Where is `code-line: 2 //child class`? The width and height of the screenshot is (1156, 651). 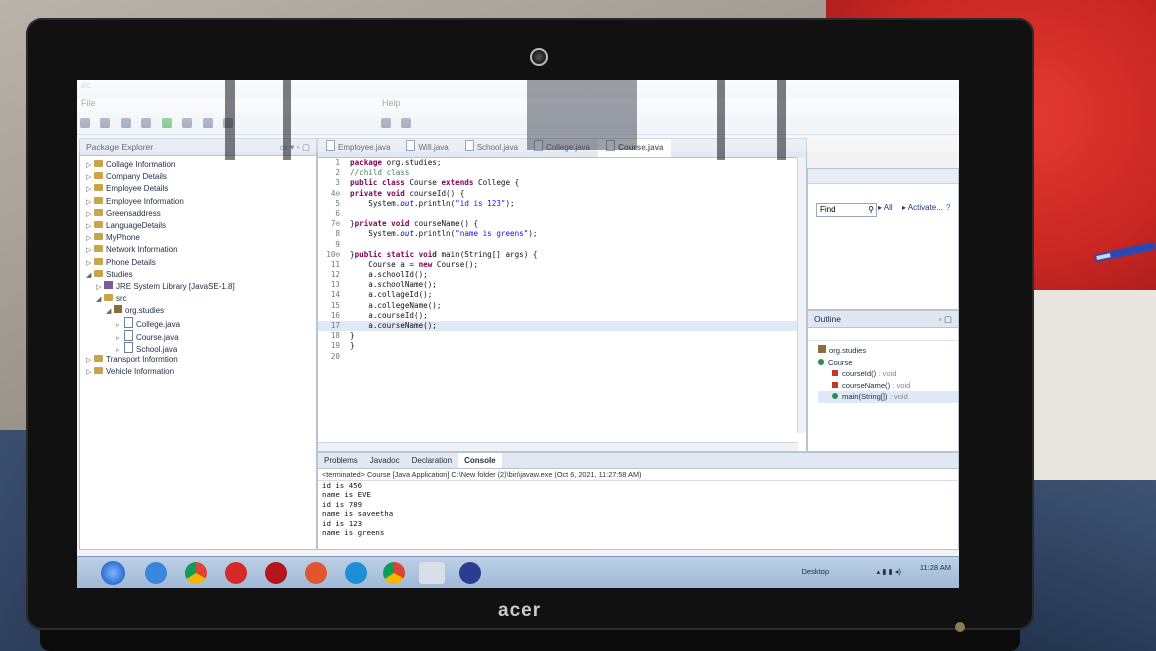
code-line: 2 //child class is located at coordinates (562, 173).